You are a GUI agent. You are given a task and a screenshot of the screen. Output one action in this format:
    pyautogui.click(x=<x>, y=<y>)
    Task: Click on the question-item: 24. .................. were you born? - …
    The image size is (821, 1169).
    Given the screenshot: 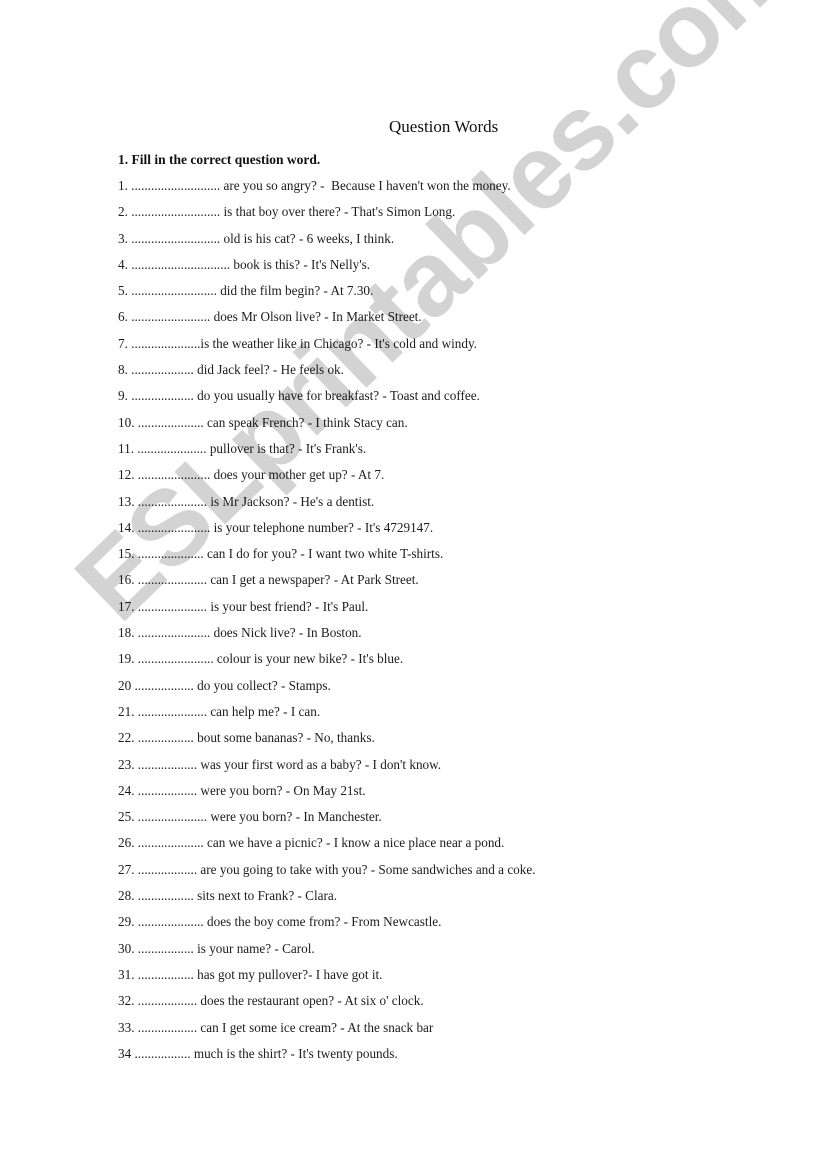 What is the action you would take?
    pyautogui.click(x=242, y=790)
    